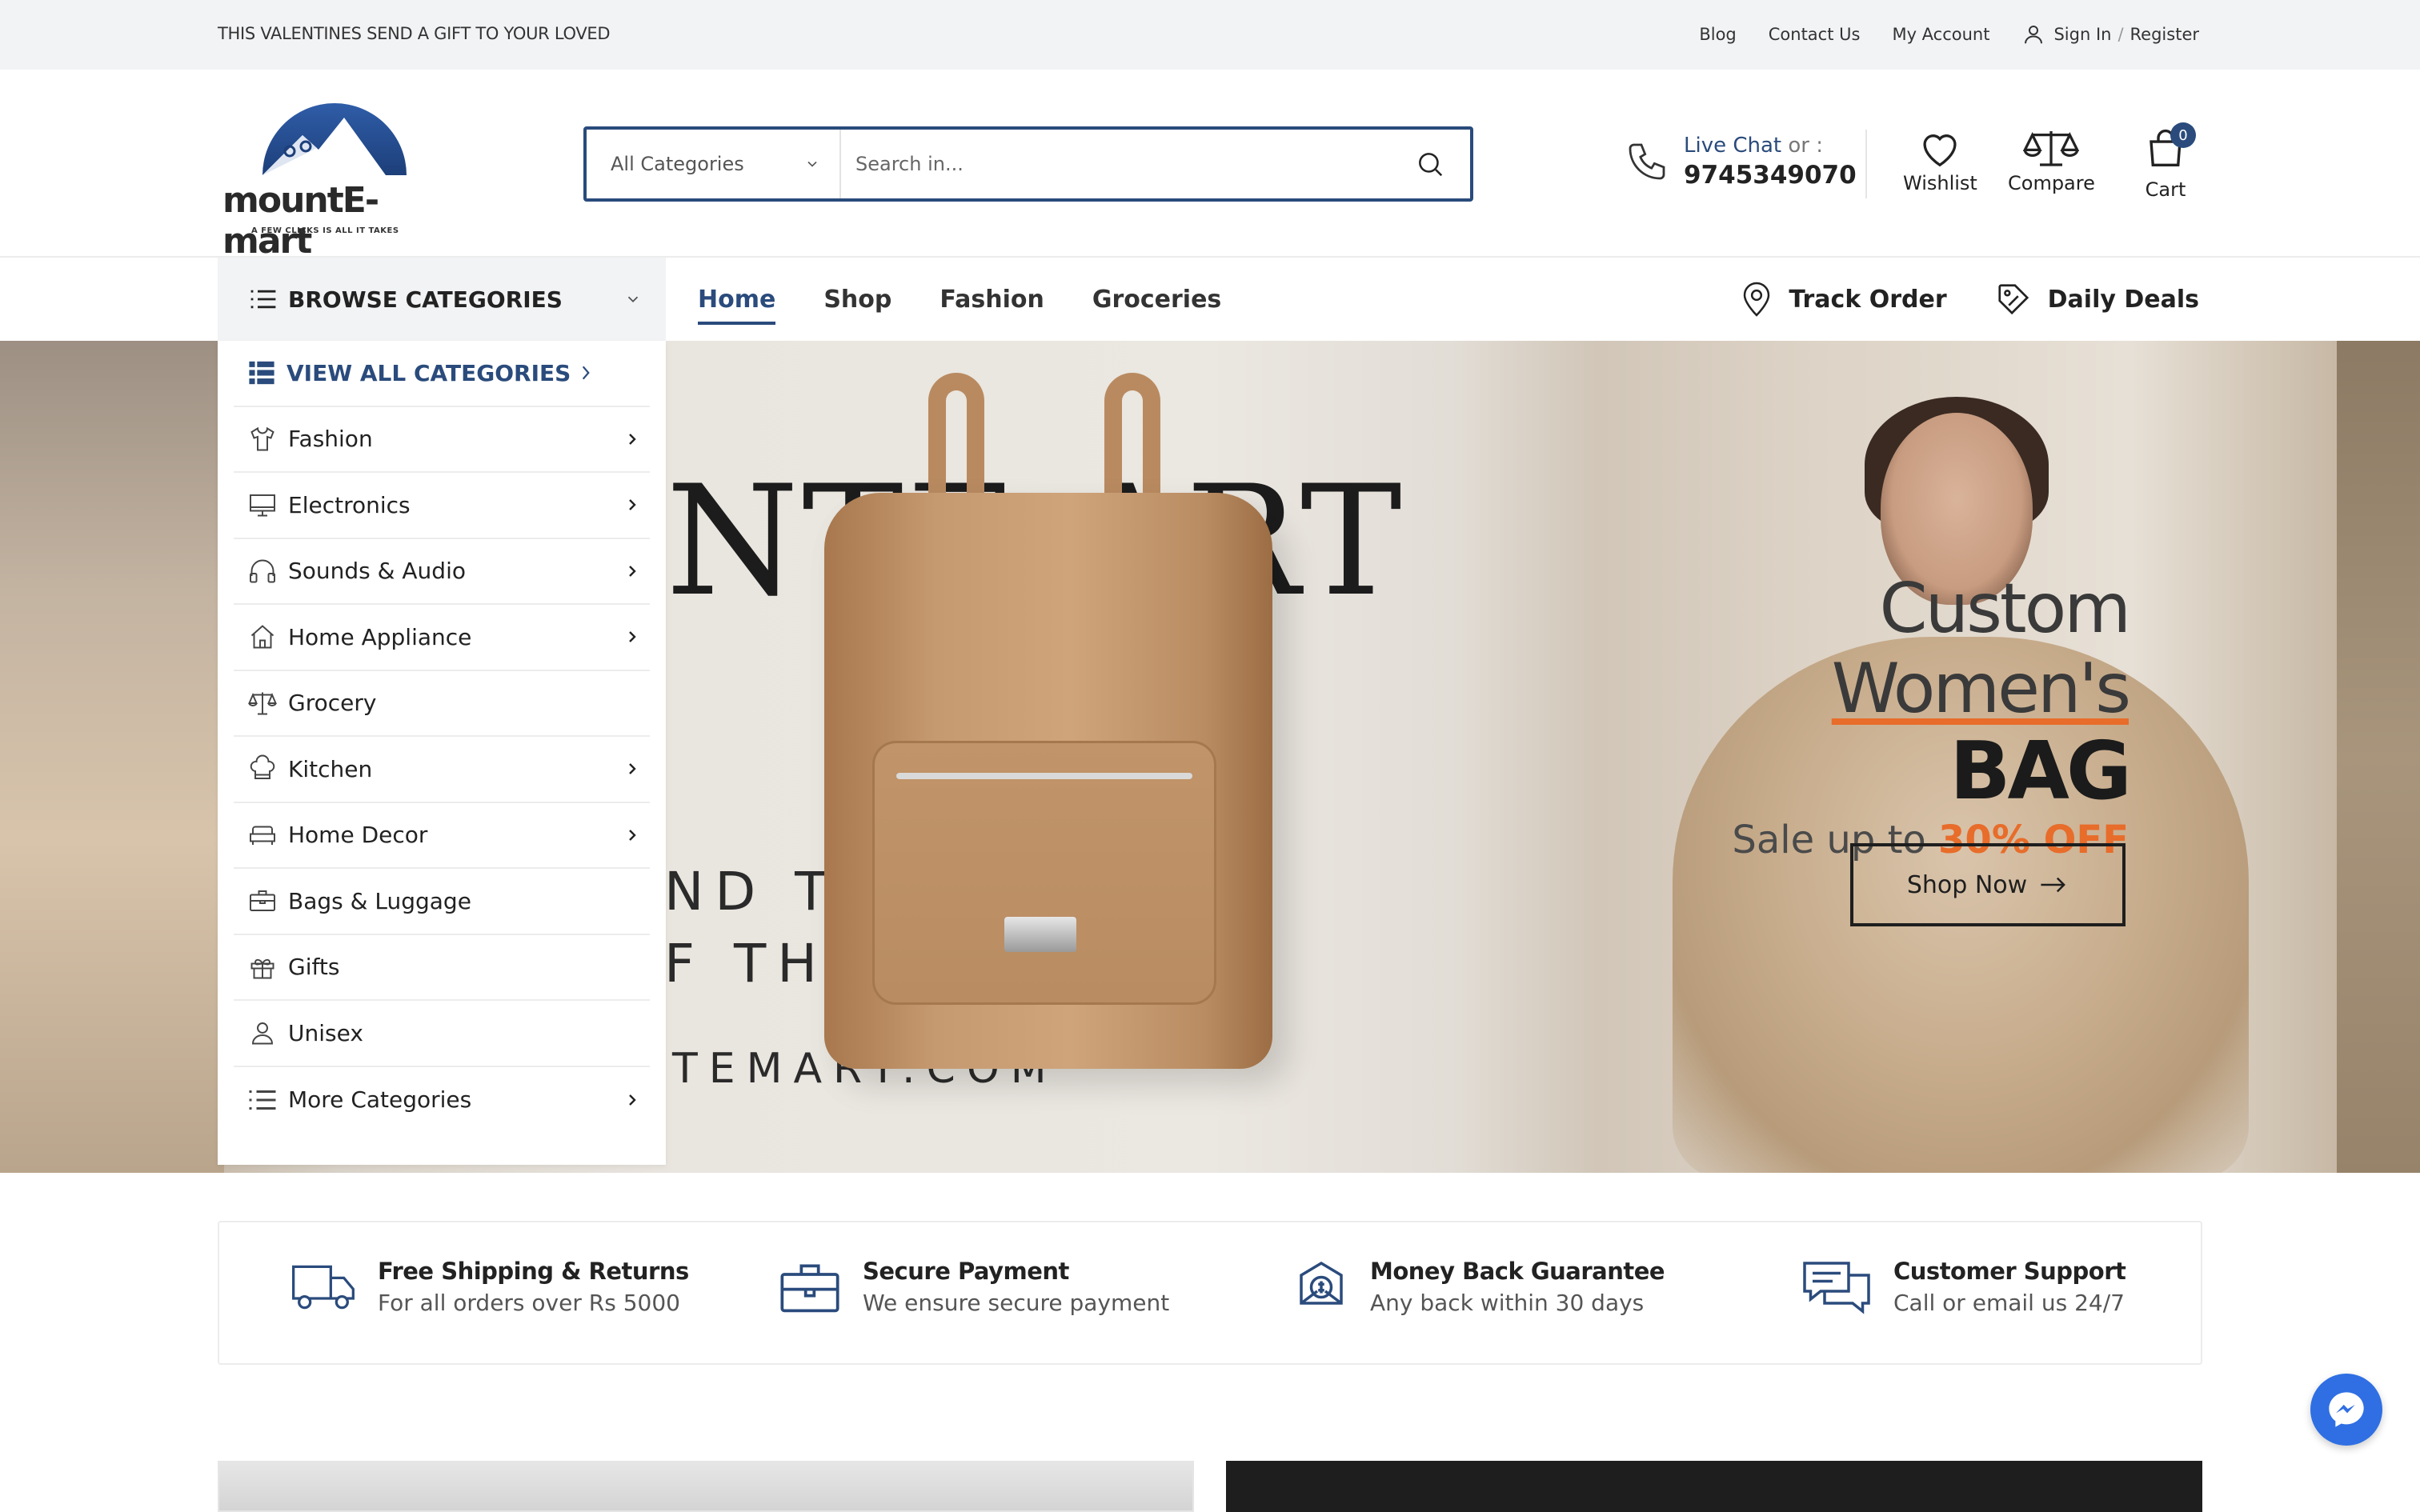 Image resolution: width=2420 pixels, height=1512 pixels. Describe the element at coordinates (1868, 299) in the screenshot. I see `track-order-label: Track Order` at that location.